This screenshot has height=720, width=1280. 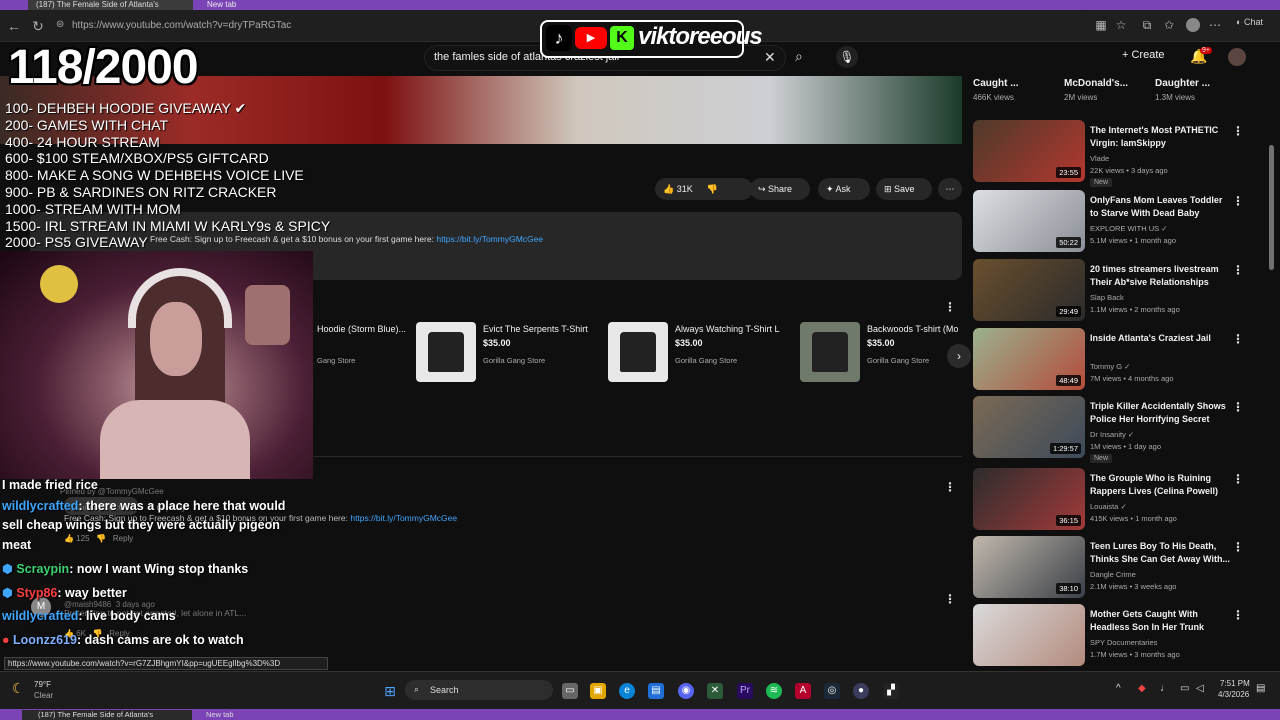 What do you see at coordinates (1143, 55) in the screenshot?
I see `create-button: + Create` at bounding box center [1143, 55].